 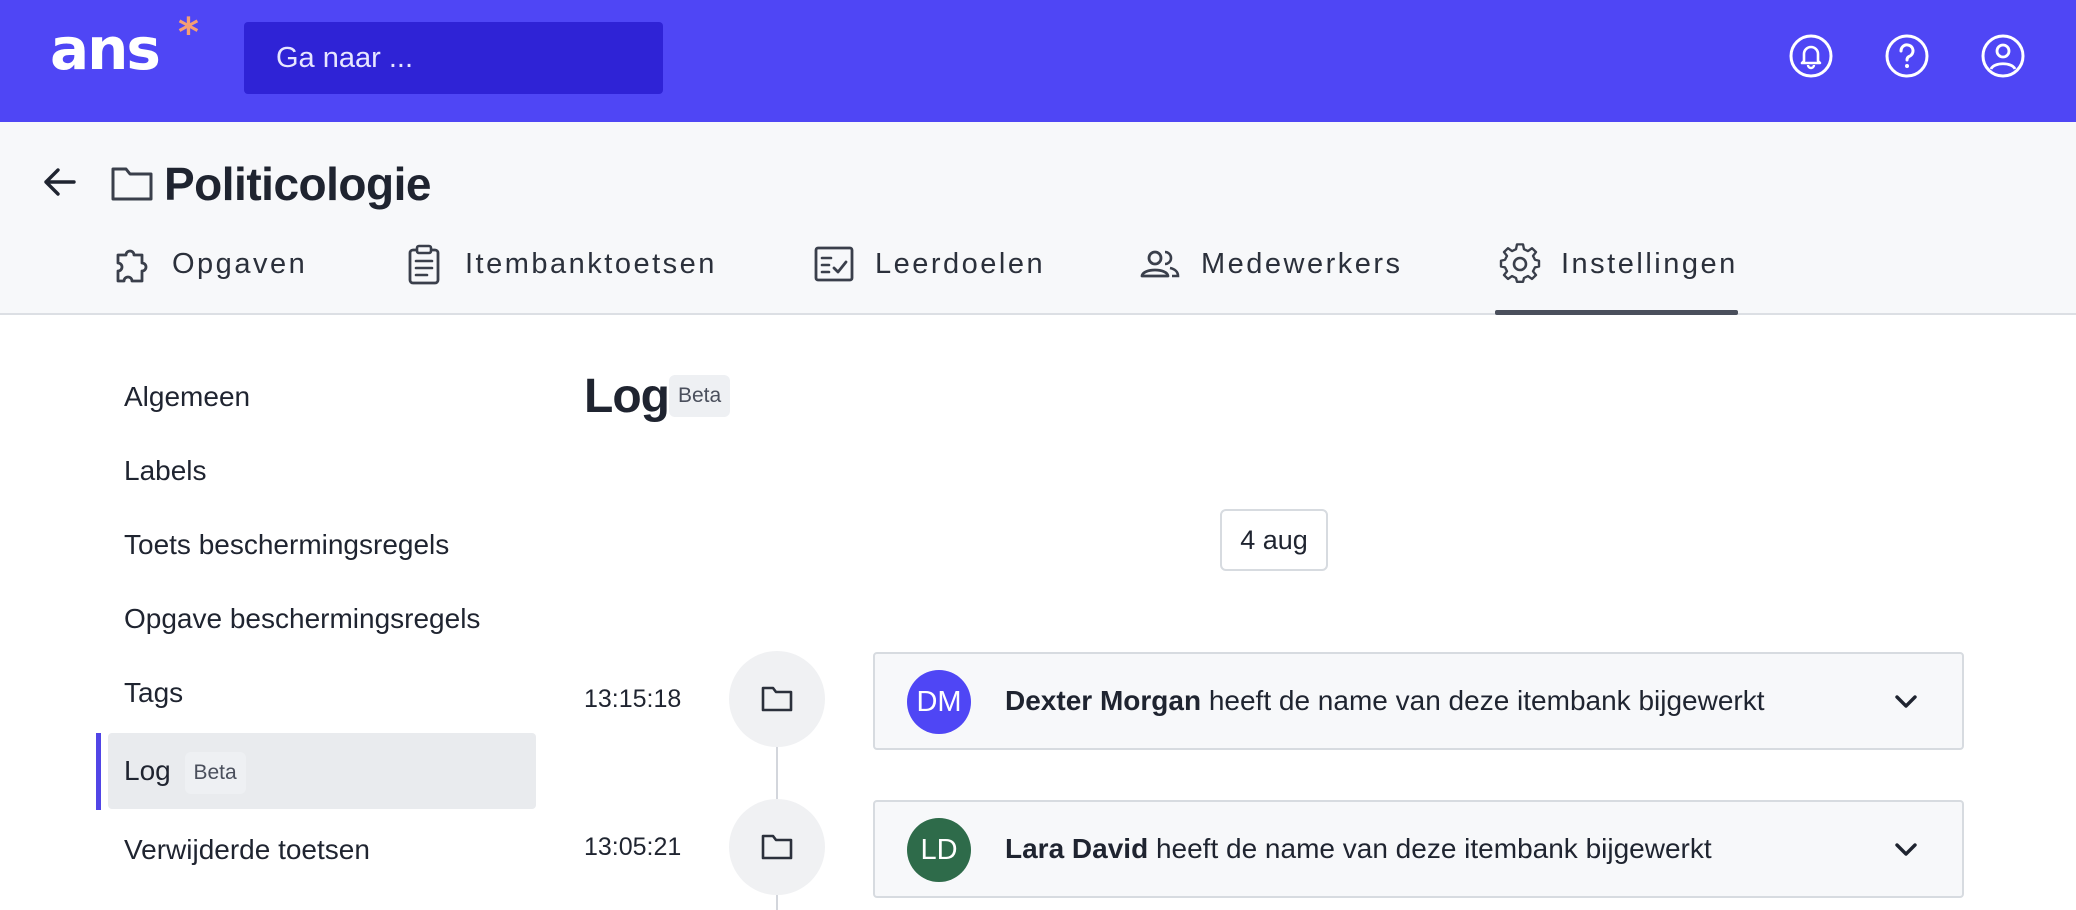 I want to click on sidebar-item-labels: Labels, so click(x=322, y=471).